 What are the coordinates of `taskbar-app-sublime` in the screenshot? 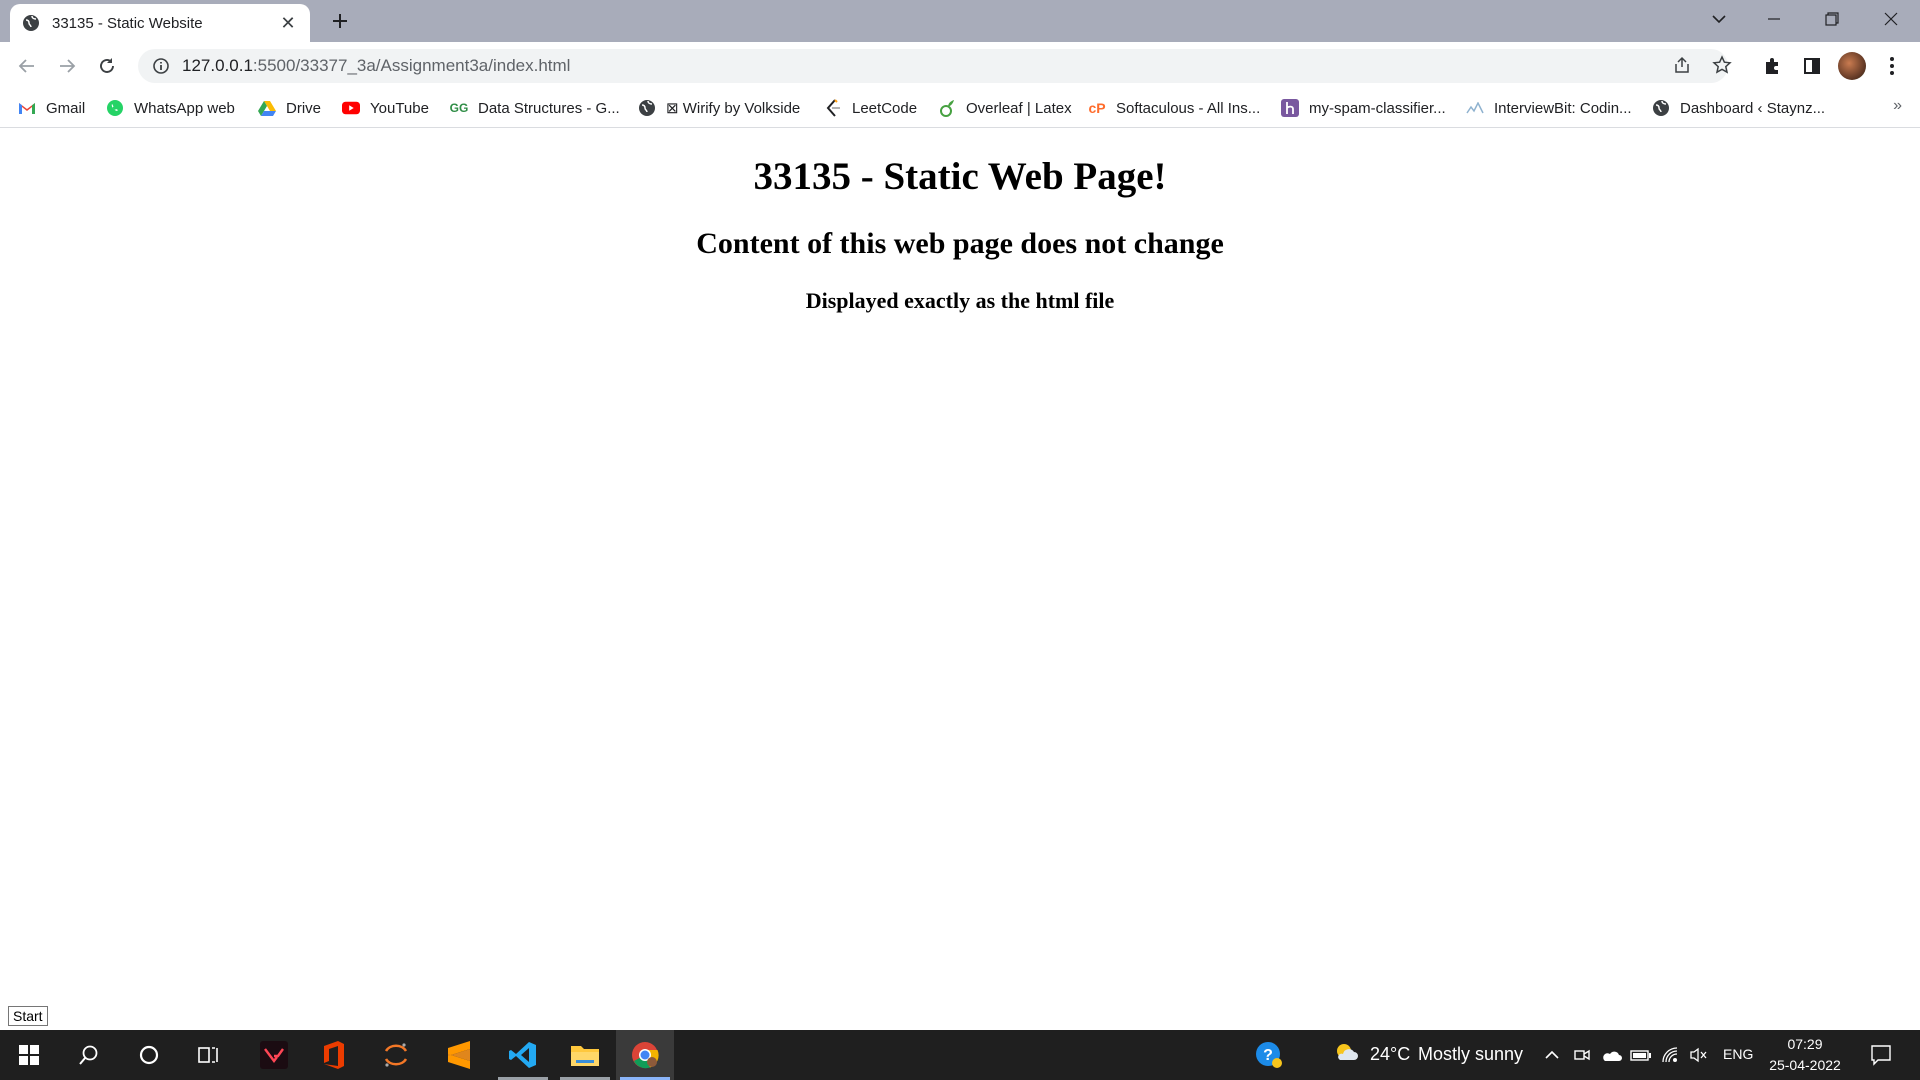 It's located at (459, 1055).